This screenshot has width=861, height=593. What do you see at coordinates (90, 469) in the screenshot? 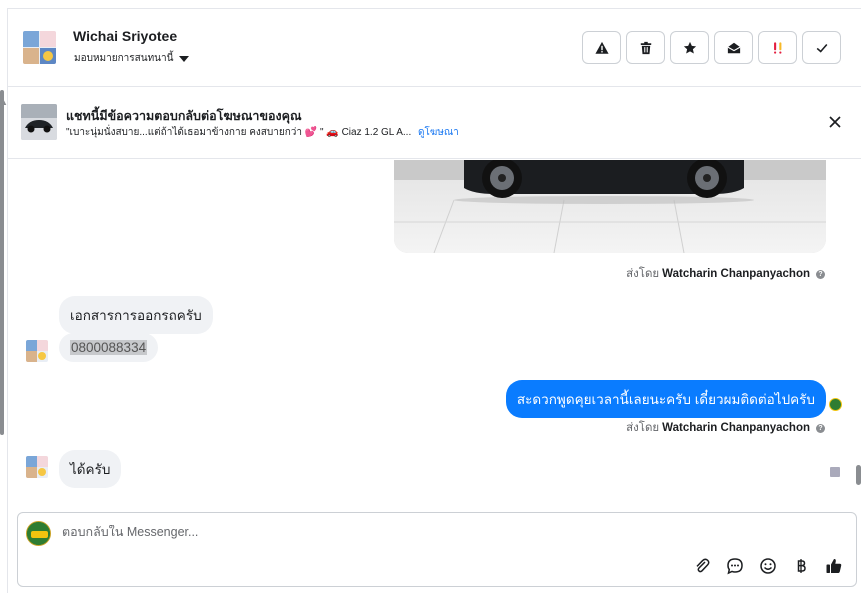
I see `incoming-message: ได้ครับ` at bounding box center [90, 469].